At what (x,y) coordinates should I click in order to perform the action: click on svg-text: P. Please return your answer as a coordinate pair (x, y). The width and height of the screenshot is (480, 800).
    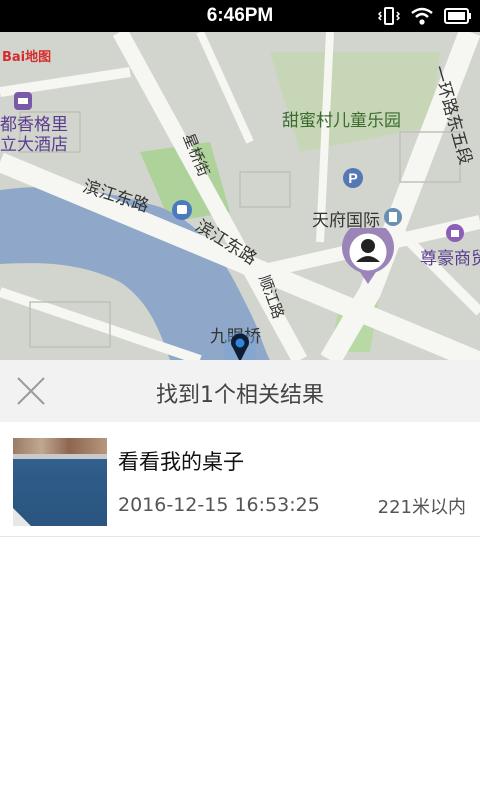
    Looking at the image, I should click on (352, 178).